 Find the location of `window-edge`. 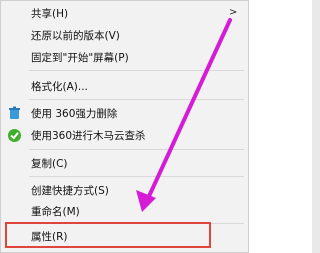

window-edge is located at coordinates (316, 126).